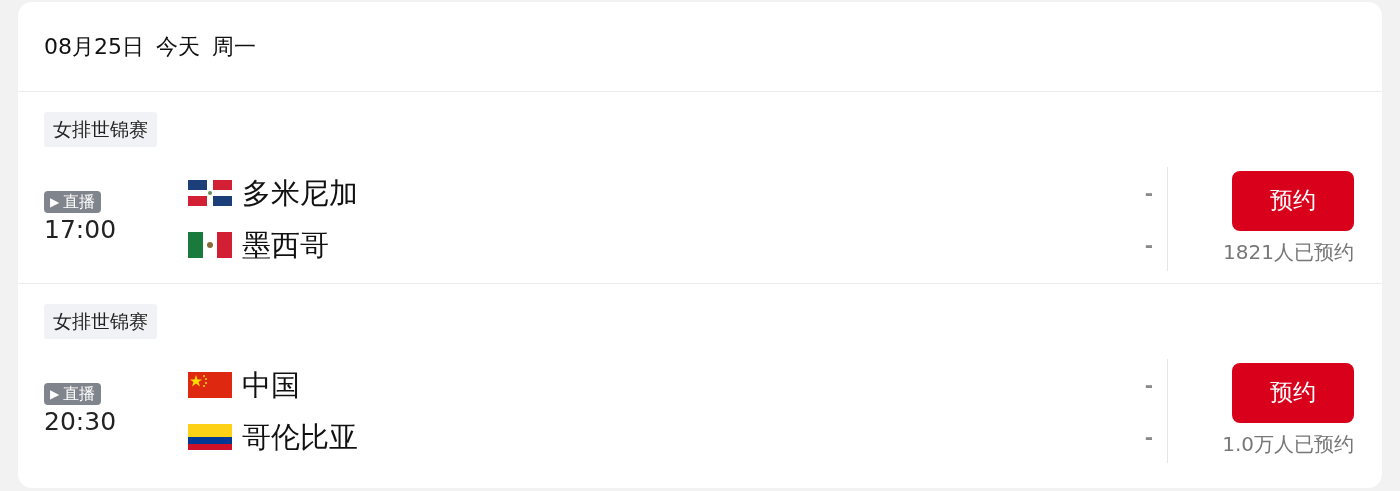 Image resolution: width=1400 pixels, height=491 pixels. Describe the element at coordinates (80, 421) in the screenshot. I see `match-time: 20:30` at that location.